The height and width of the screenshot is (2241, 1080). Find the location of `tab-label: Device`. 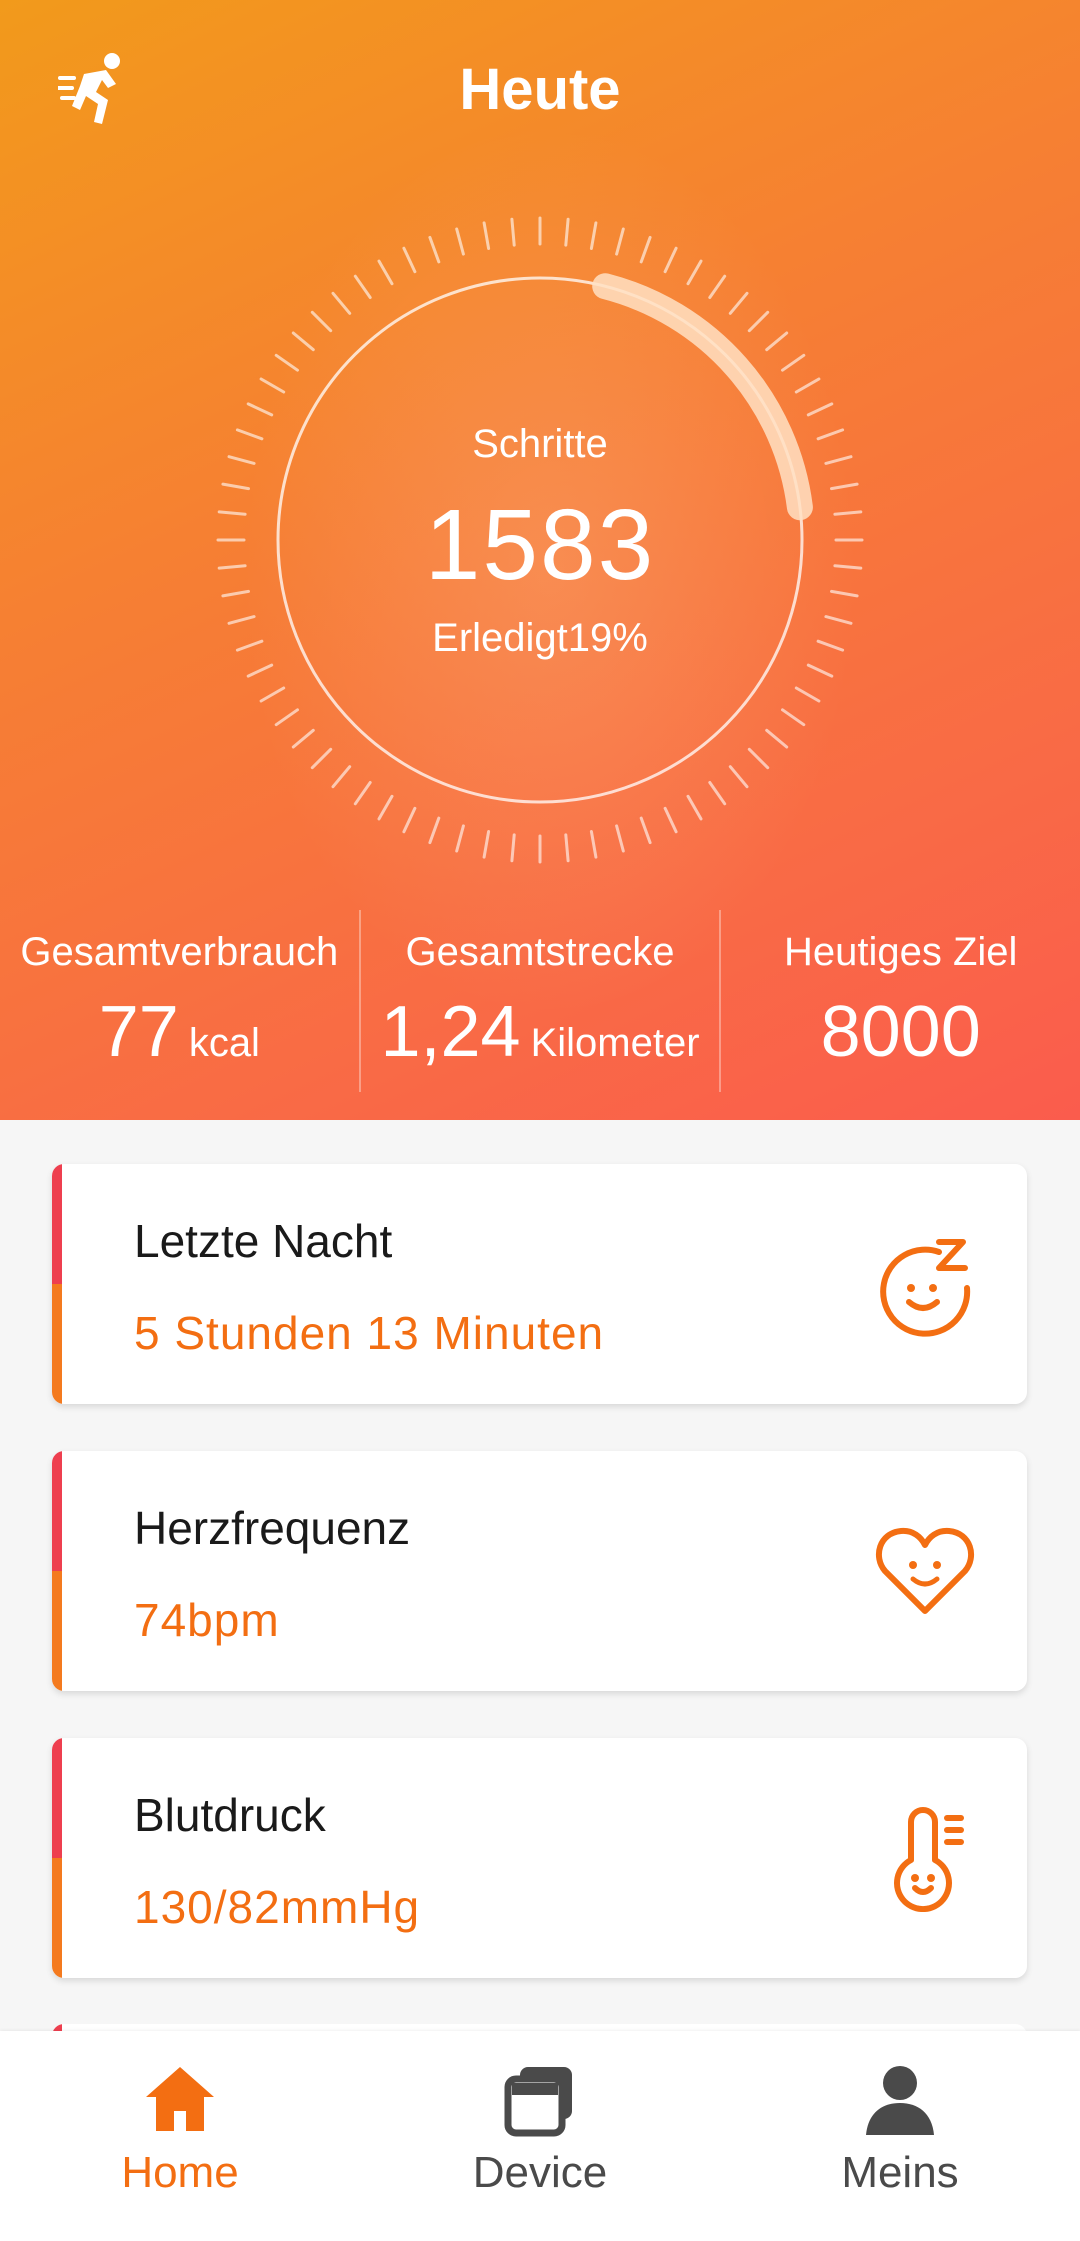

tab-label: Device is located at coordinates (540, 2172).